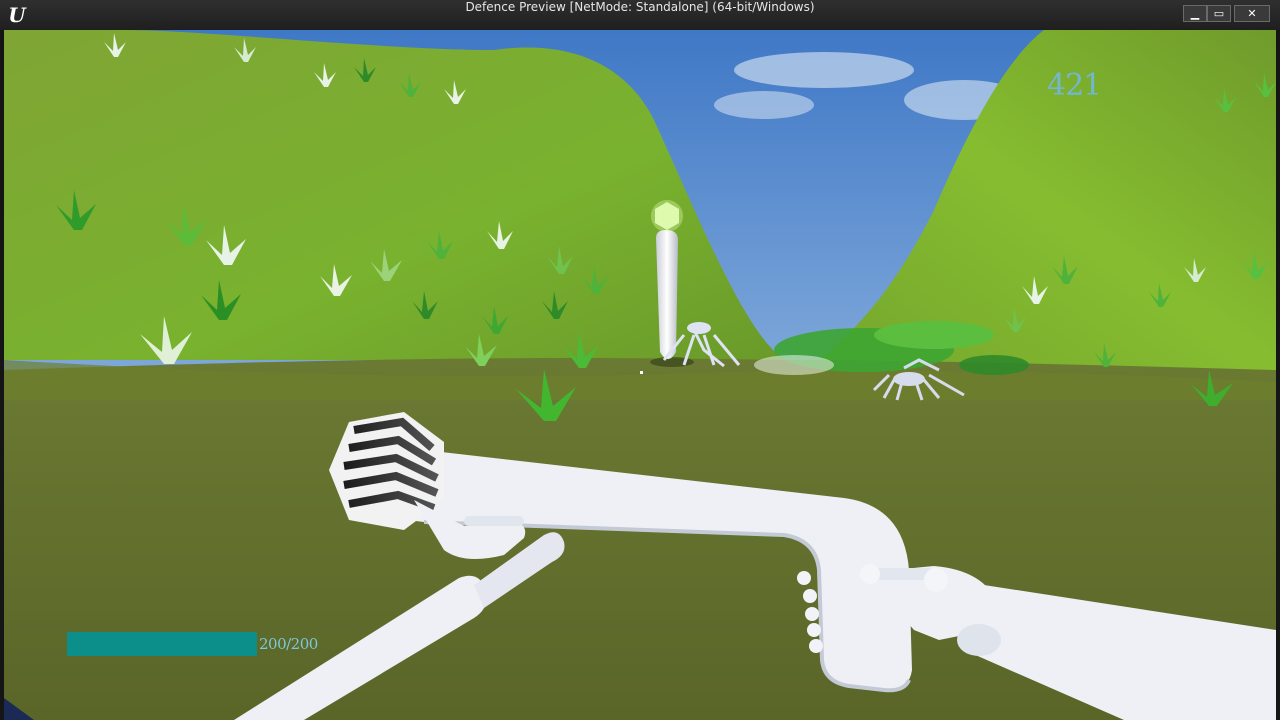  What do you see at coordinates (1195, 13) in the screenshot?
I see `minimize-button: ▁` at bounding box center [1195, 13].